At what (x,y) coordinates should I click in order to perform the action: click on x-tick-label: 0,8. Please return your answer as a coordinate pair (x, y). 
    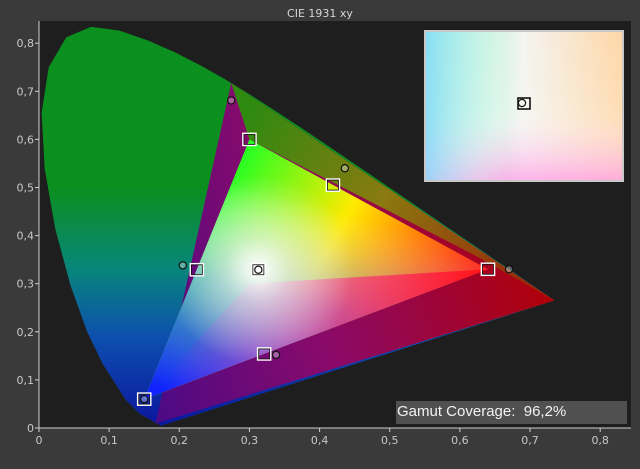
    Looking at the image, I should click on (600, 440).